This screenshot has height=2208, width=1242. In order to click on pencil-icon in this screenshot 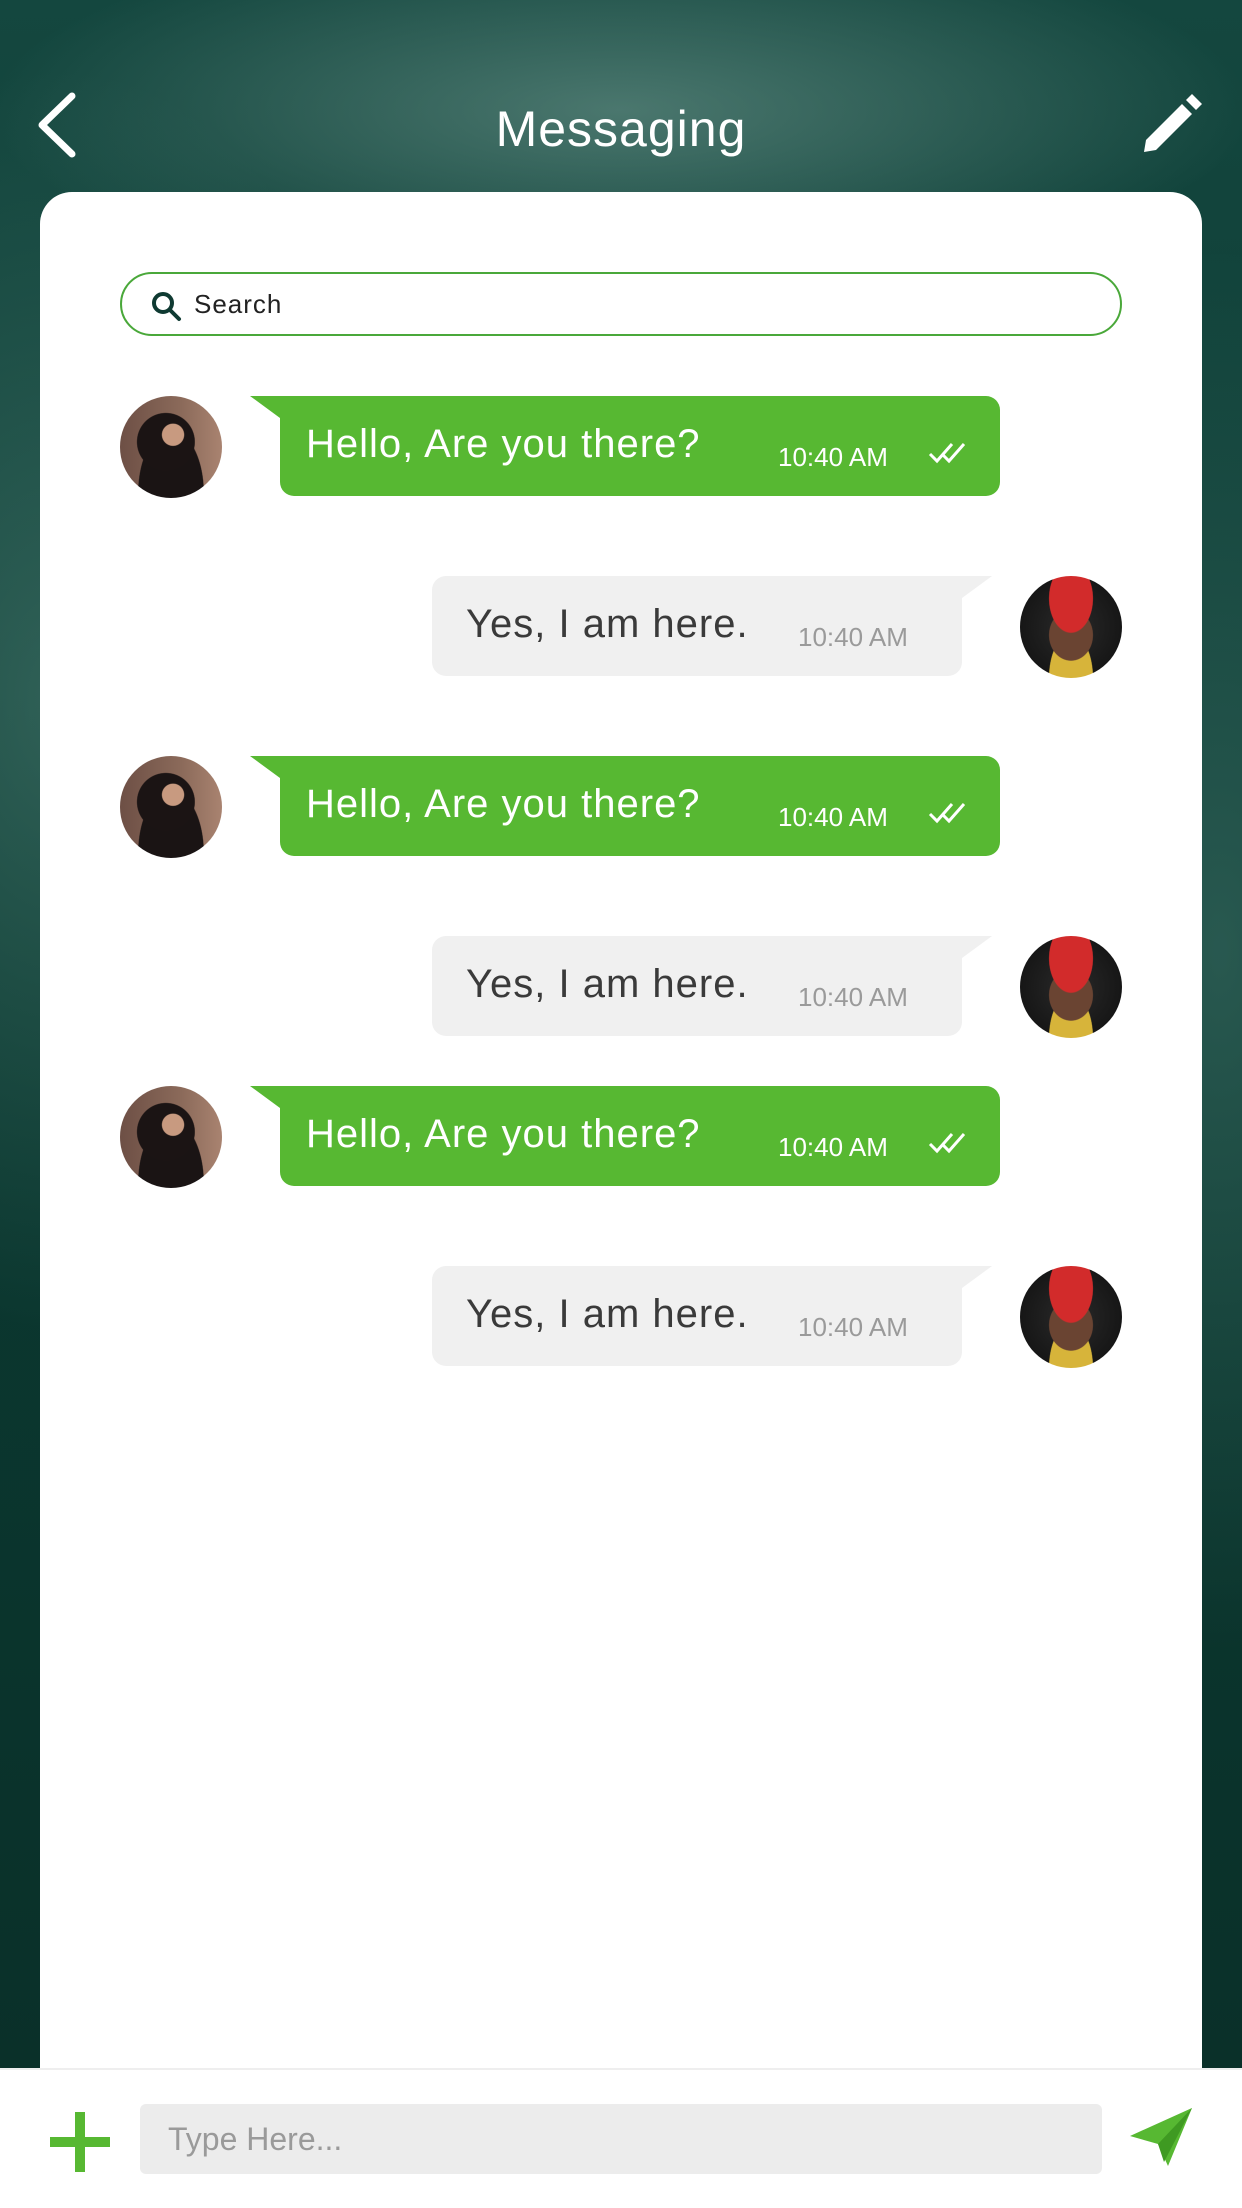, I will do `click(1173, 123)`.